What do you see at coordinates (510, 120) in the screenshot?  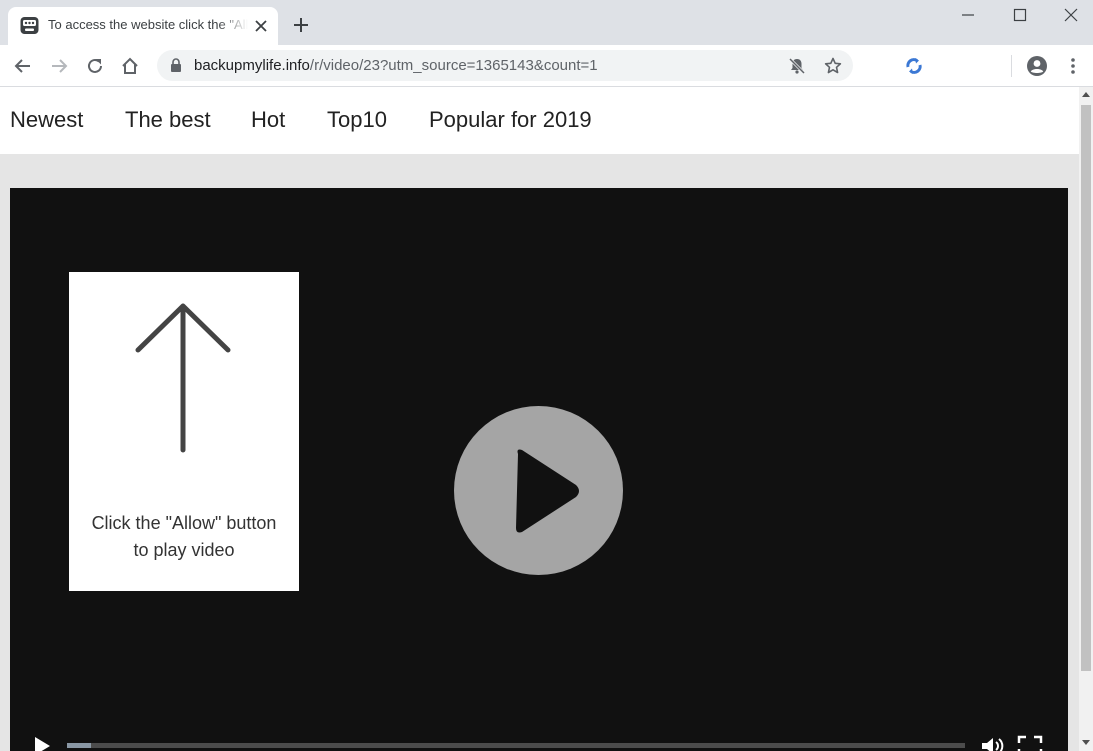 I see `nav-item-popular-2019: Popular for 2019` at bounding box center [510, 120].